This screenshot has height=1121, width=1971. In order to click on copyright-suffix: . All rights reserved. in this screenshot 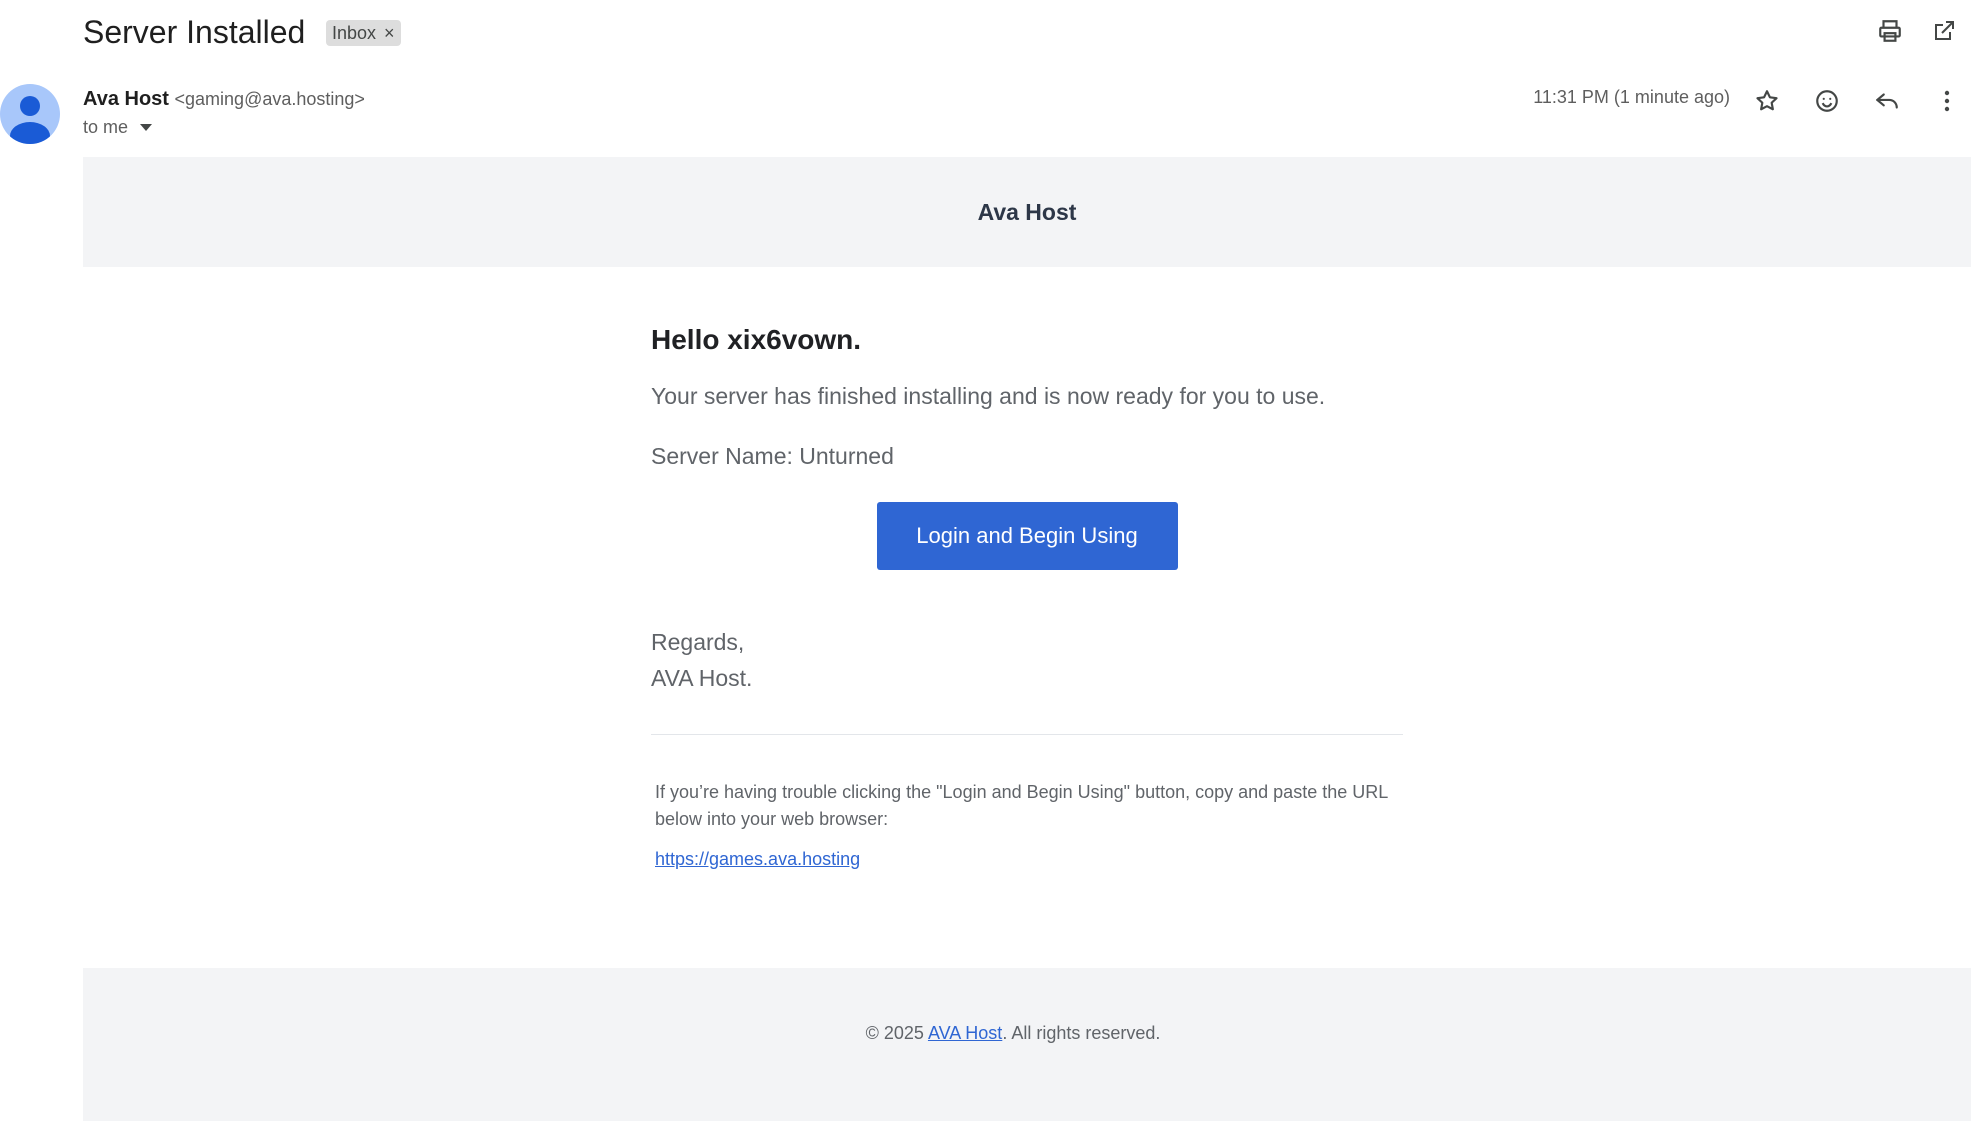, I will do `click(1081, 1033)`.